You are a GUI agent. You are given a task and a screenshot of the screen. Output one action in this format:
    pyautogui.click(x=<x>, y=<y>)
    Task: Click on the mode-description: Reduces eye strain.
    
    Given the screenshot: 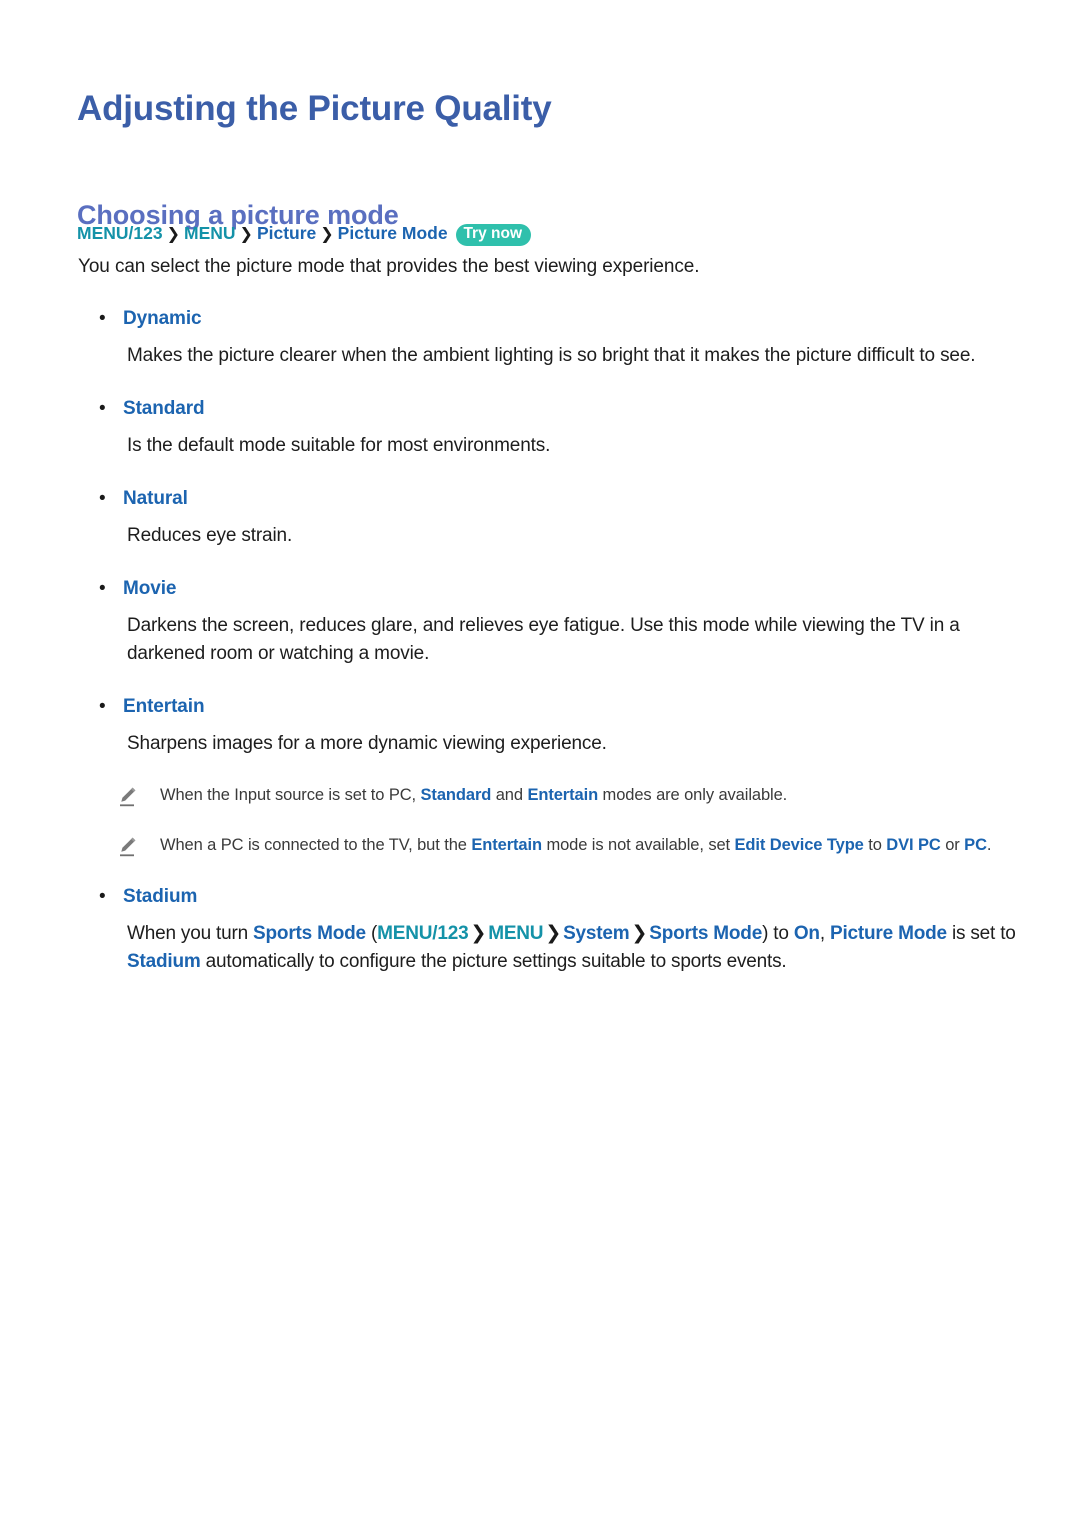 What is the action you would take?
    pyautogui.click(x=210, y=535)
    